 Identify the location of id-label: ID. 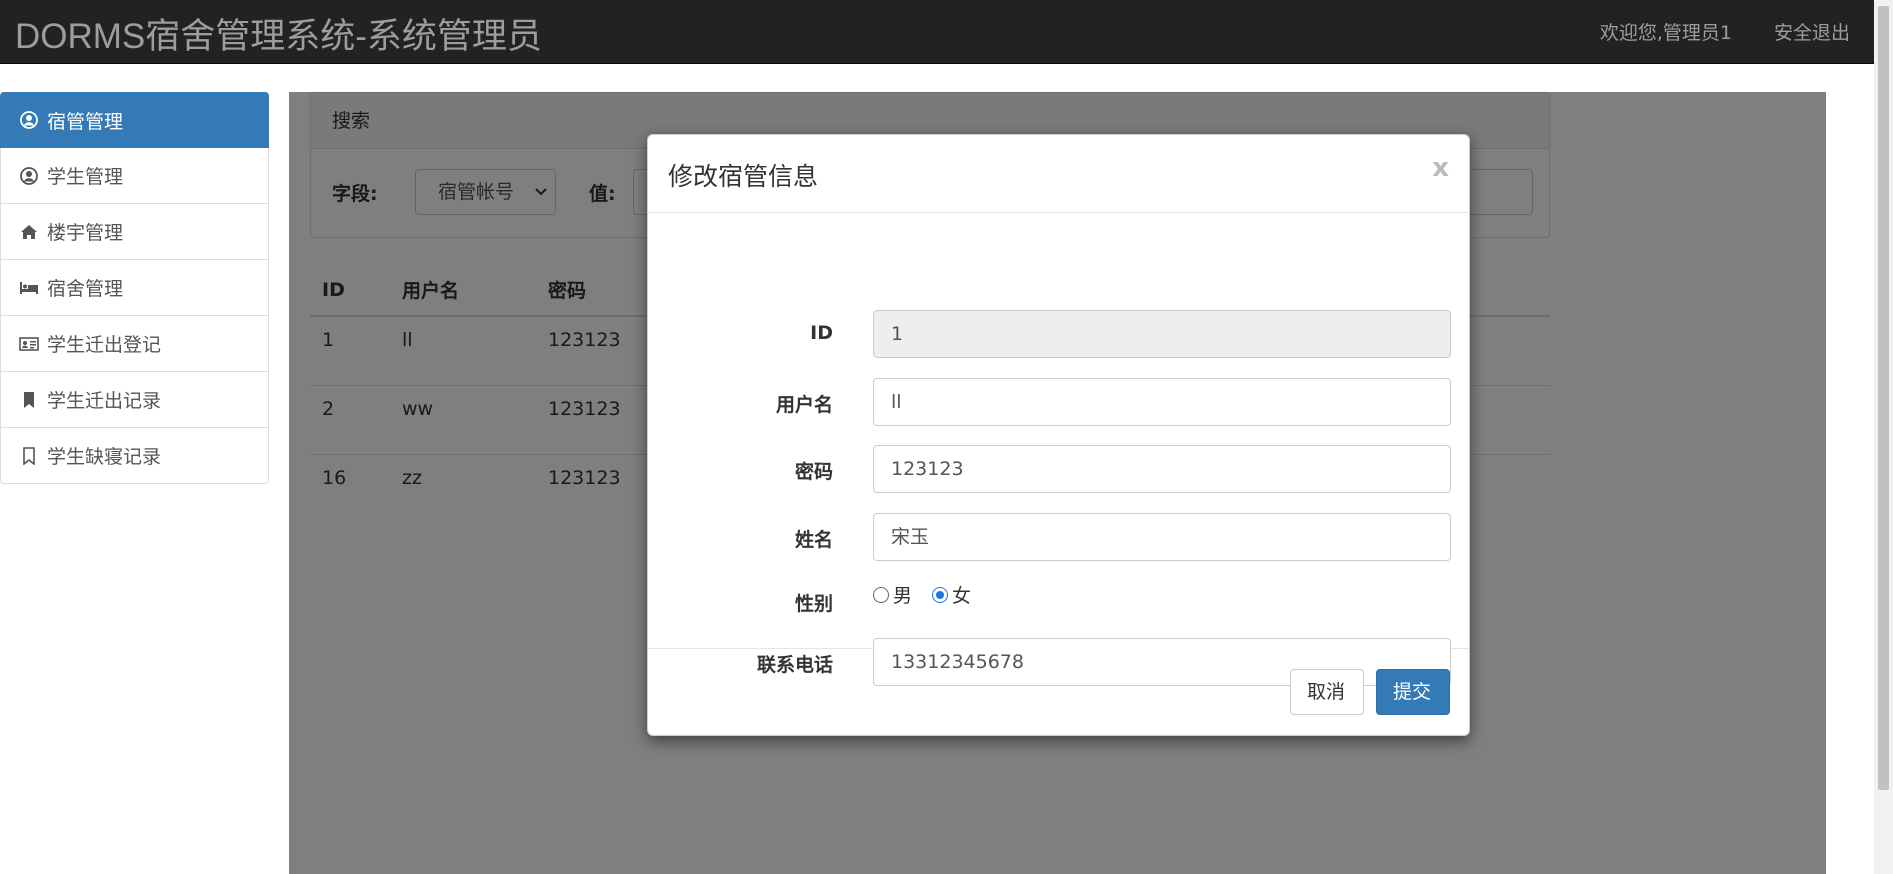
(821, 333).